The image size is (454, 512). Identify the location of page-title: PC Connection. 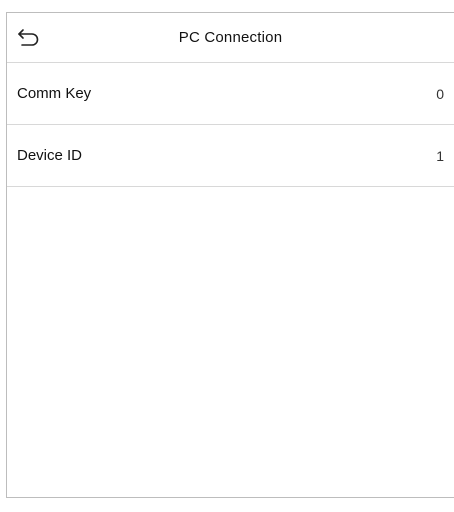
(230, 37).